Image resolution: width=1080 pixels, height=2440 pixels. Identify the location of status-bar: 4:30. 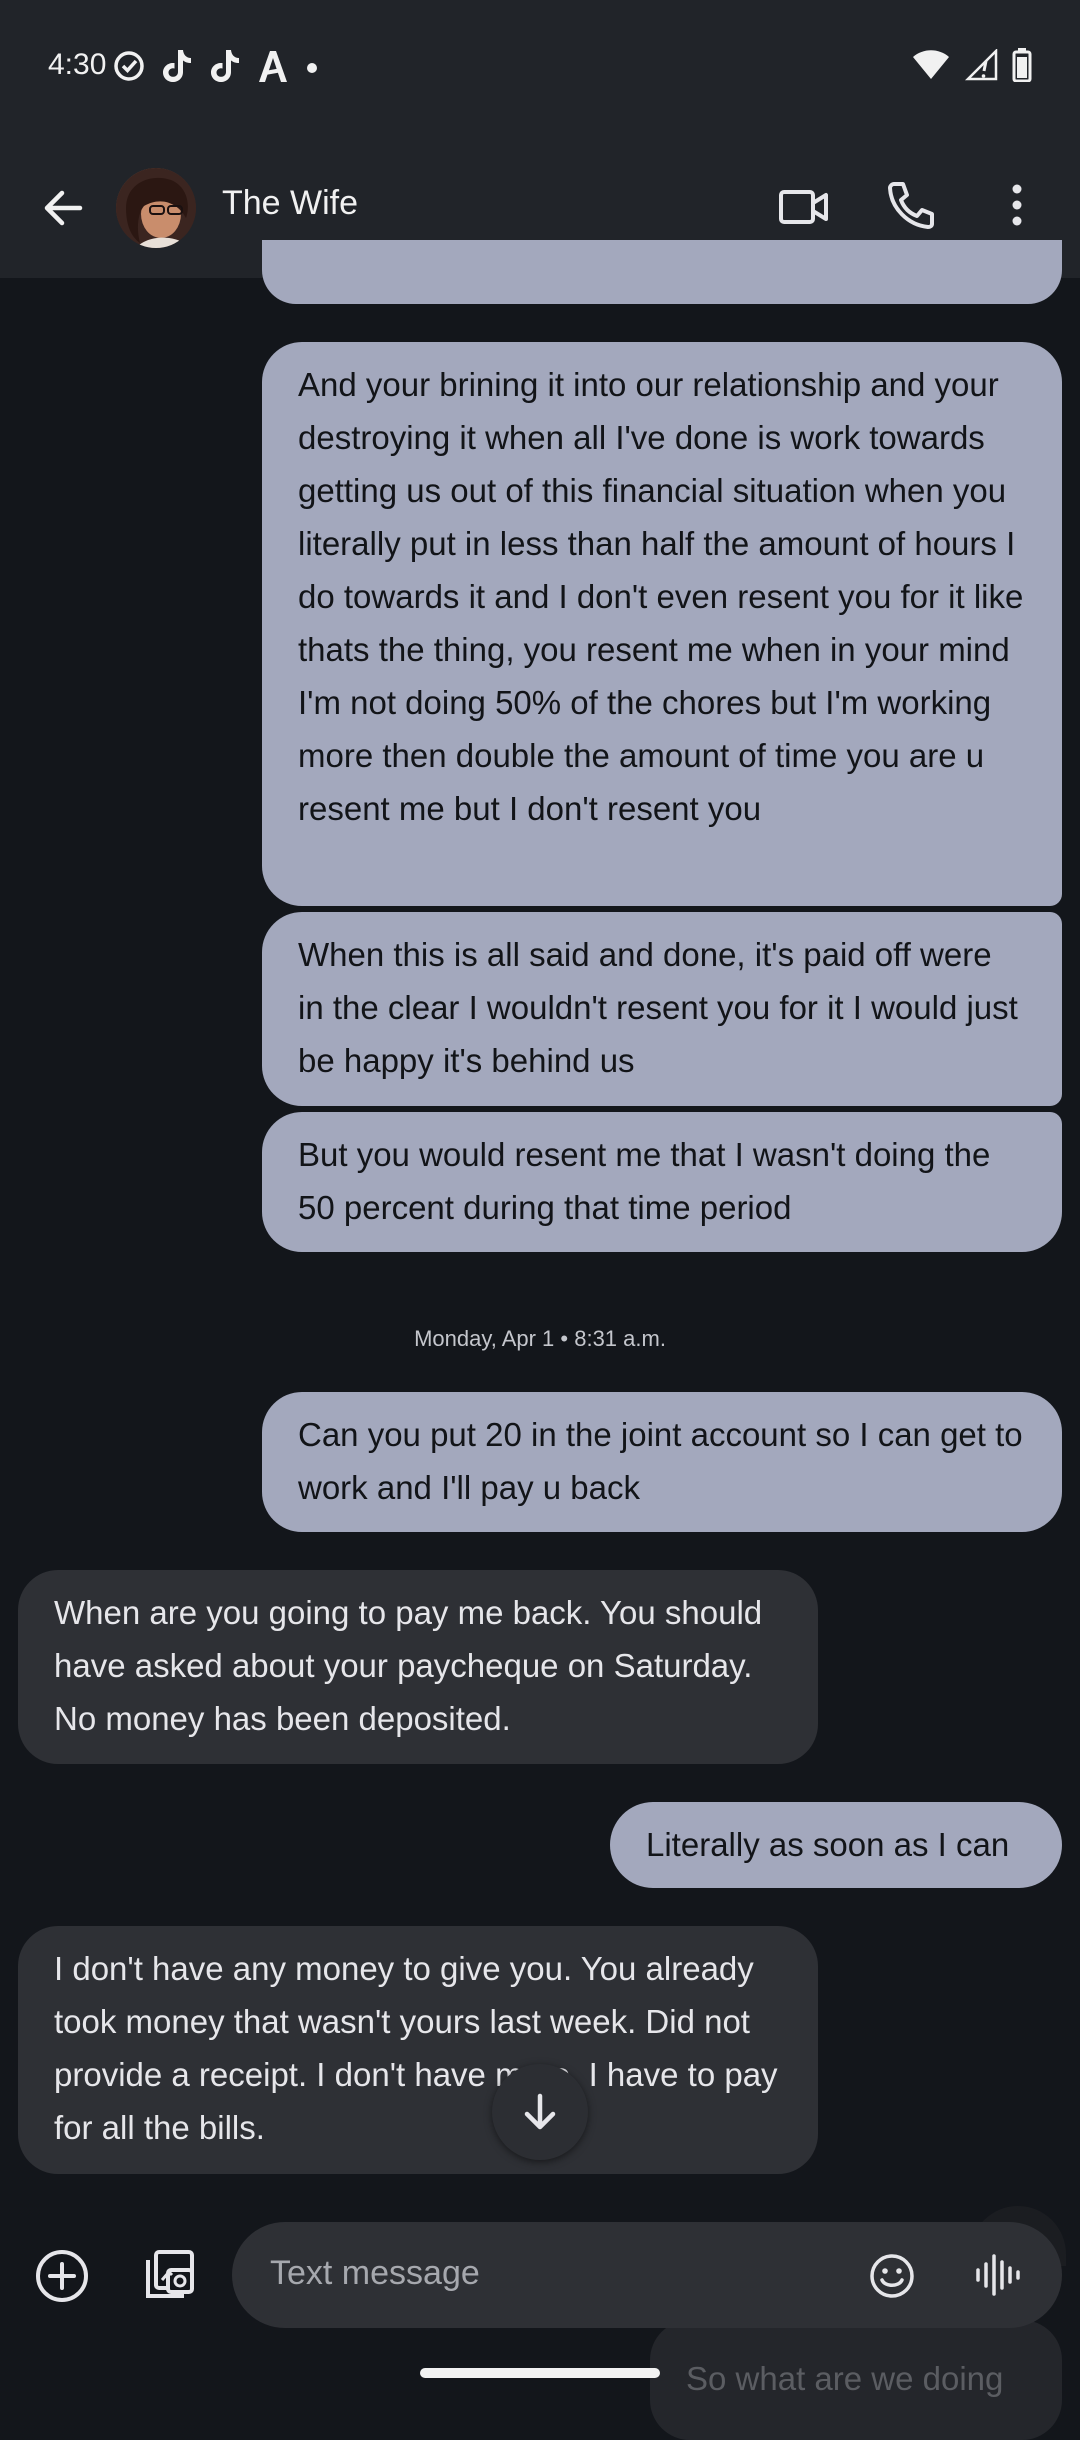
(540, 69).